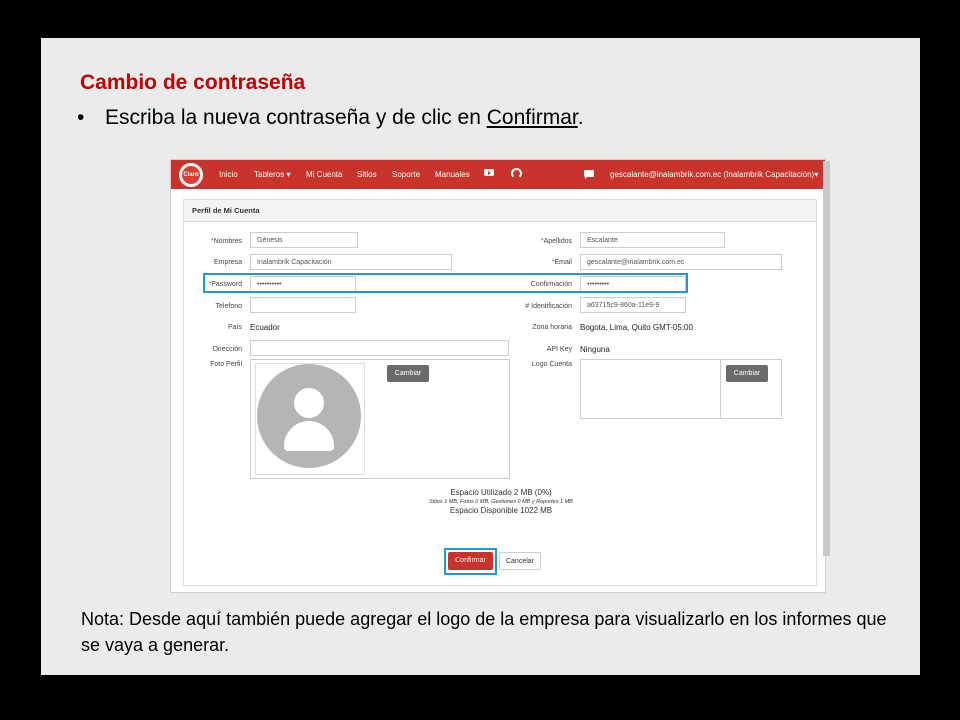  What do you see at coordinates (226, 364) in the screenshot?
I see `foto-perfil-label: Foto Perfil` at bounding box center [226, 364].